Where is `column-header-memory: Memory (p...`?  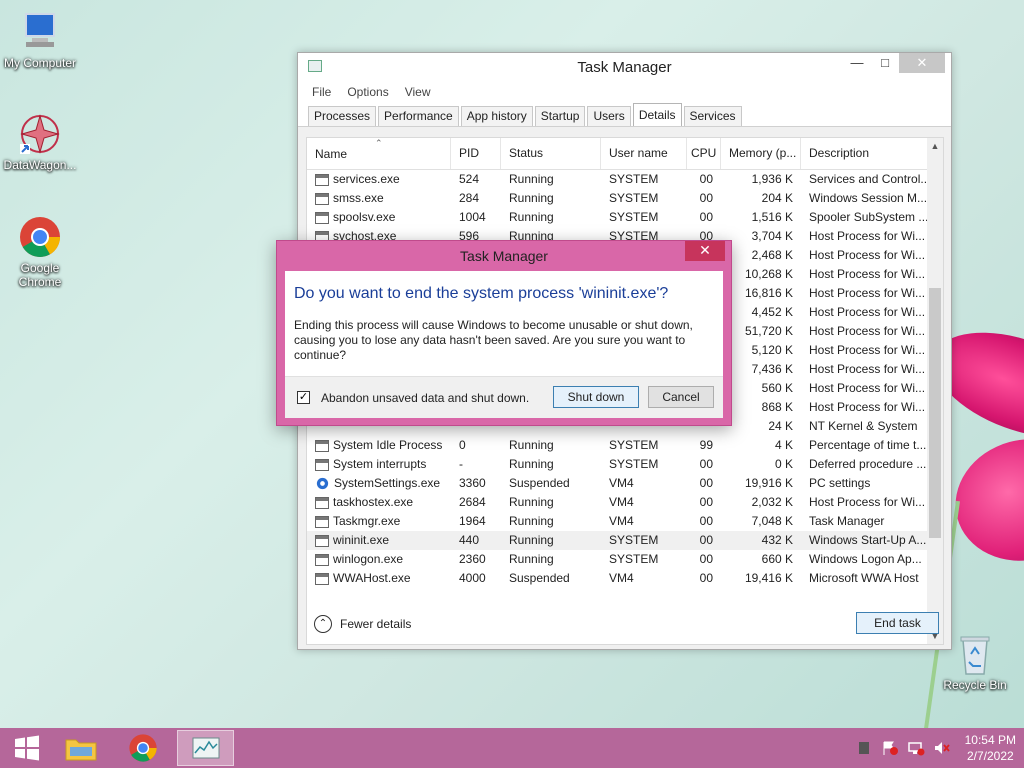
column-header-memory: Memory (p... is located at coordinates (761, 153).